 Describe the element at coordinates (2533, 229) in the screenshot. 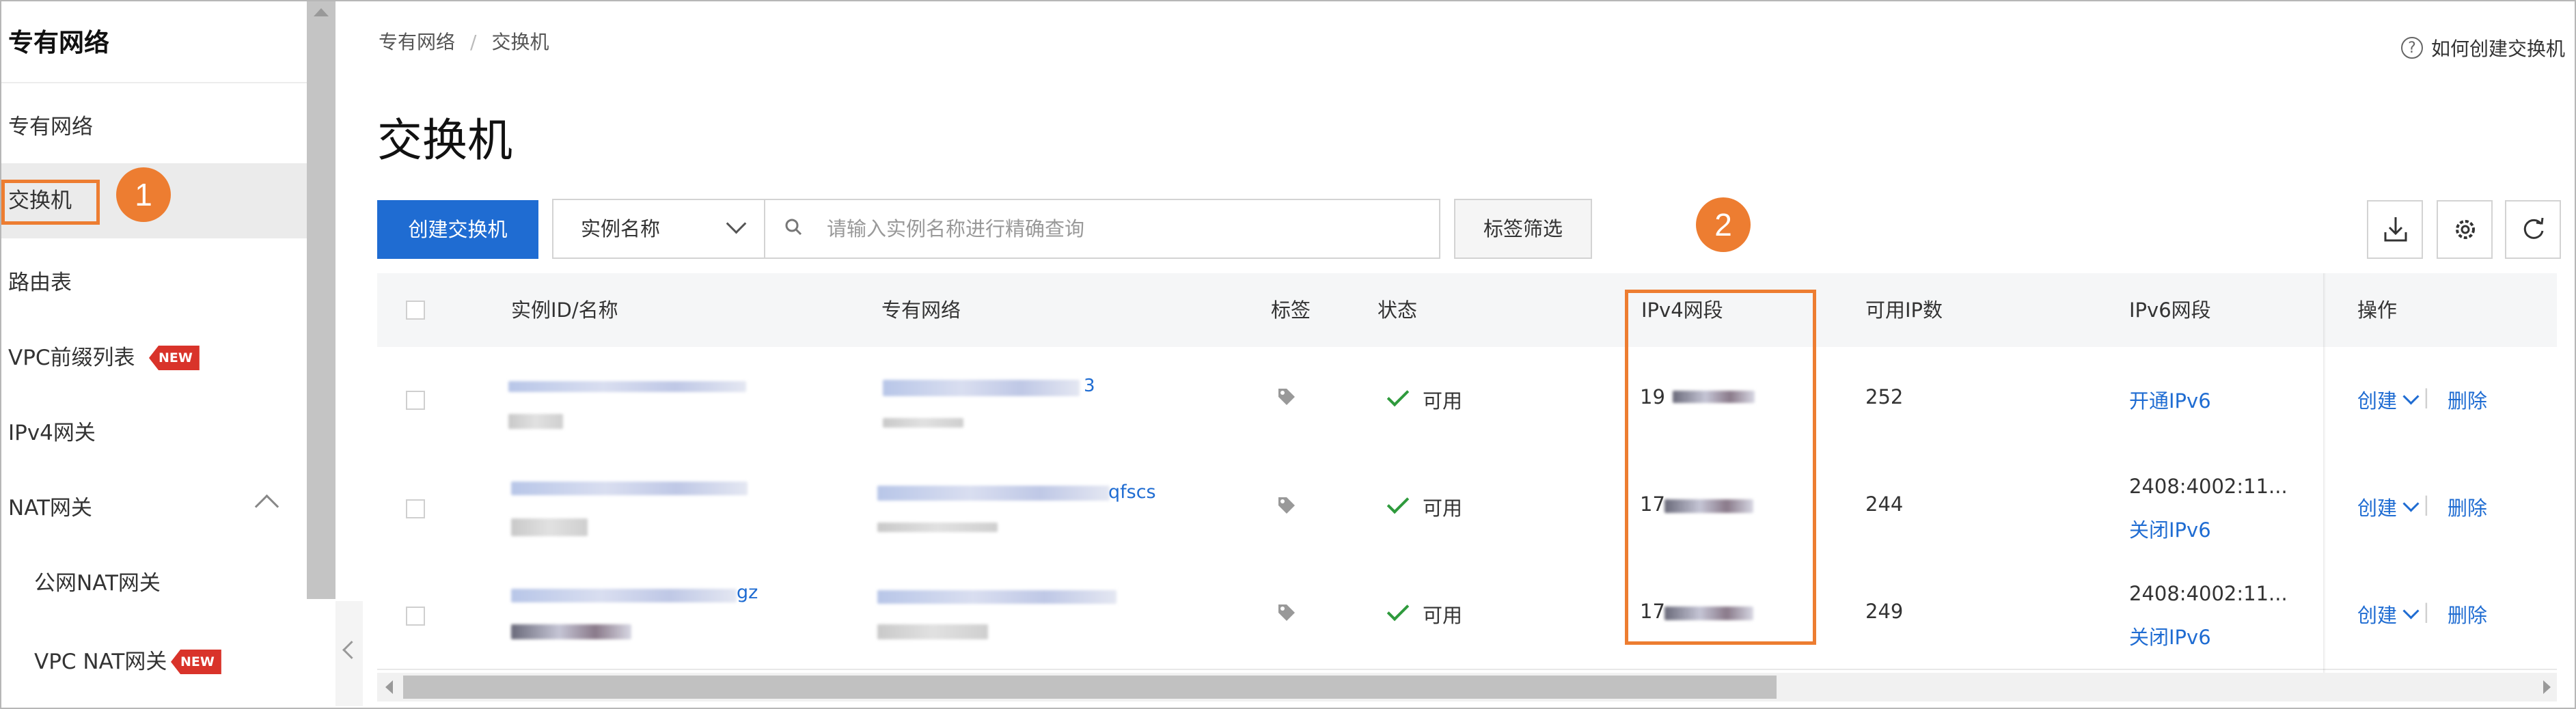

I see `refresh-button` at that location.